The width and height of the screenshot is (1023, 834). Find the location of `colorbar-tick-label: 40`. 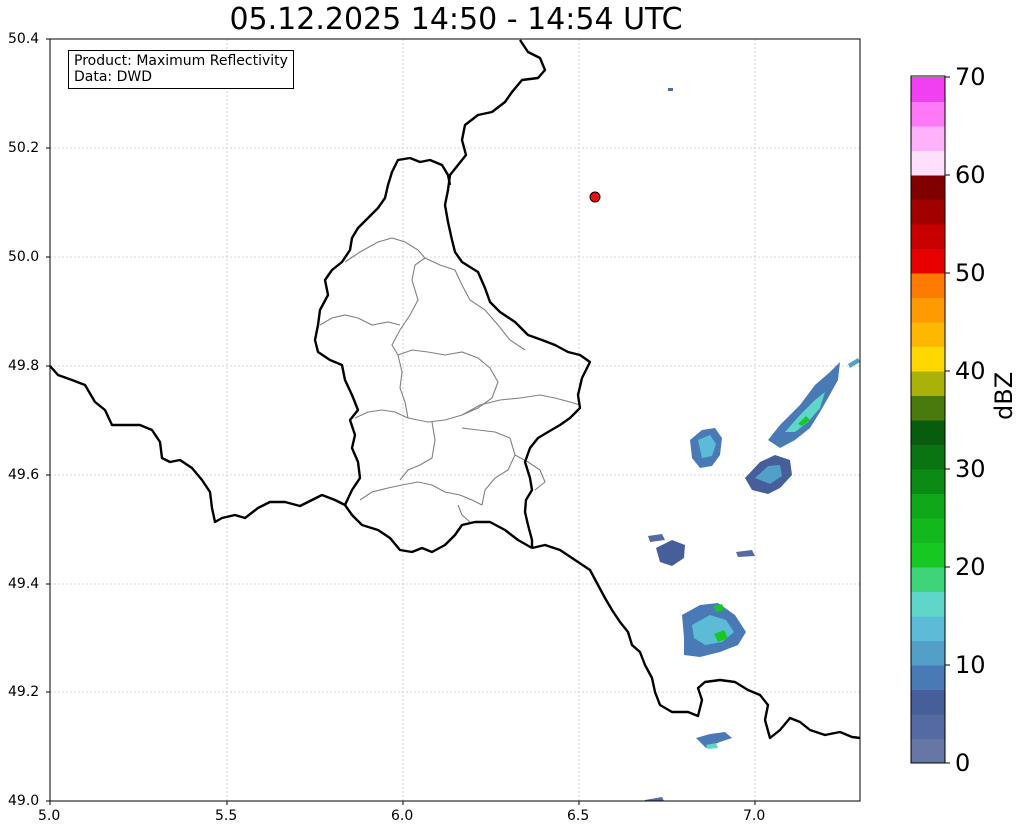

colorbar-tick-label: 40 is located at coordinates (970, 371).